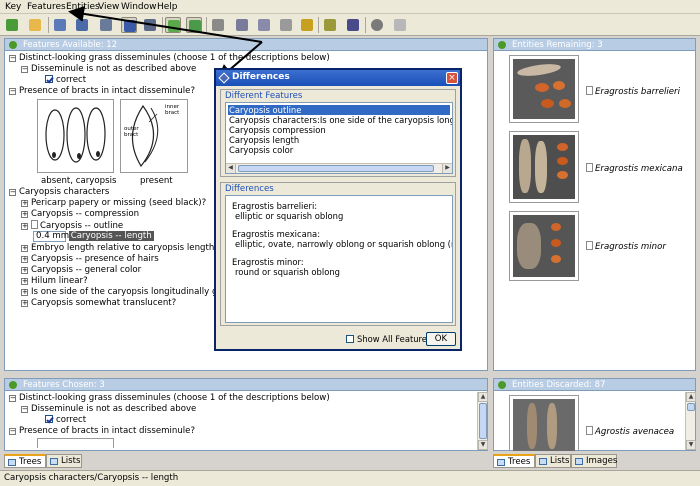 Image resolution: width=700 pixels, height=486 pixels. I want to click on difference-entity-label: Eragrostis mexicana:, so click(276, 234).